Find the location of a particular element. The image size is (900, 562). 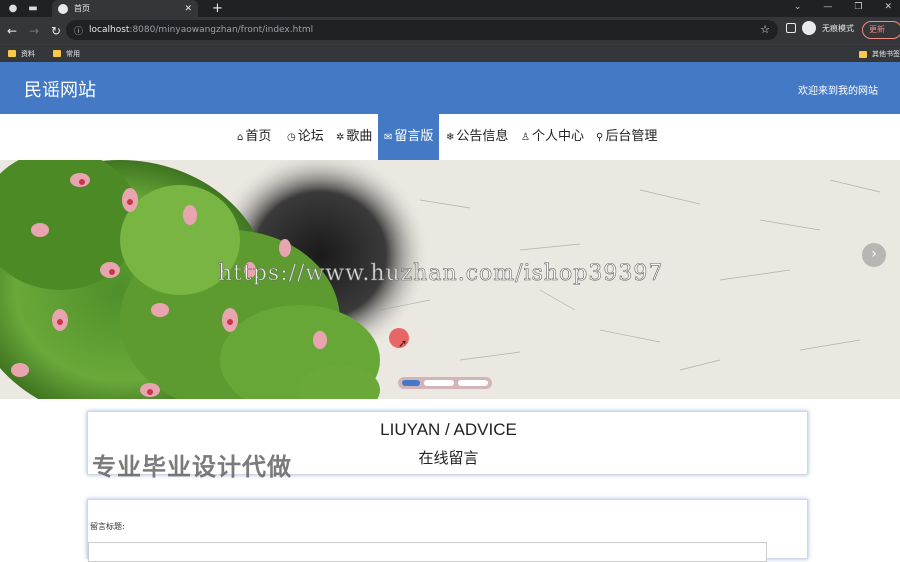

globe-icon is located at coordinates (63, 8).